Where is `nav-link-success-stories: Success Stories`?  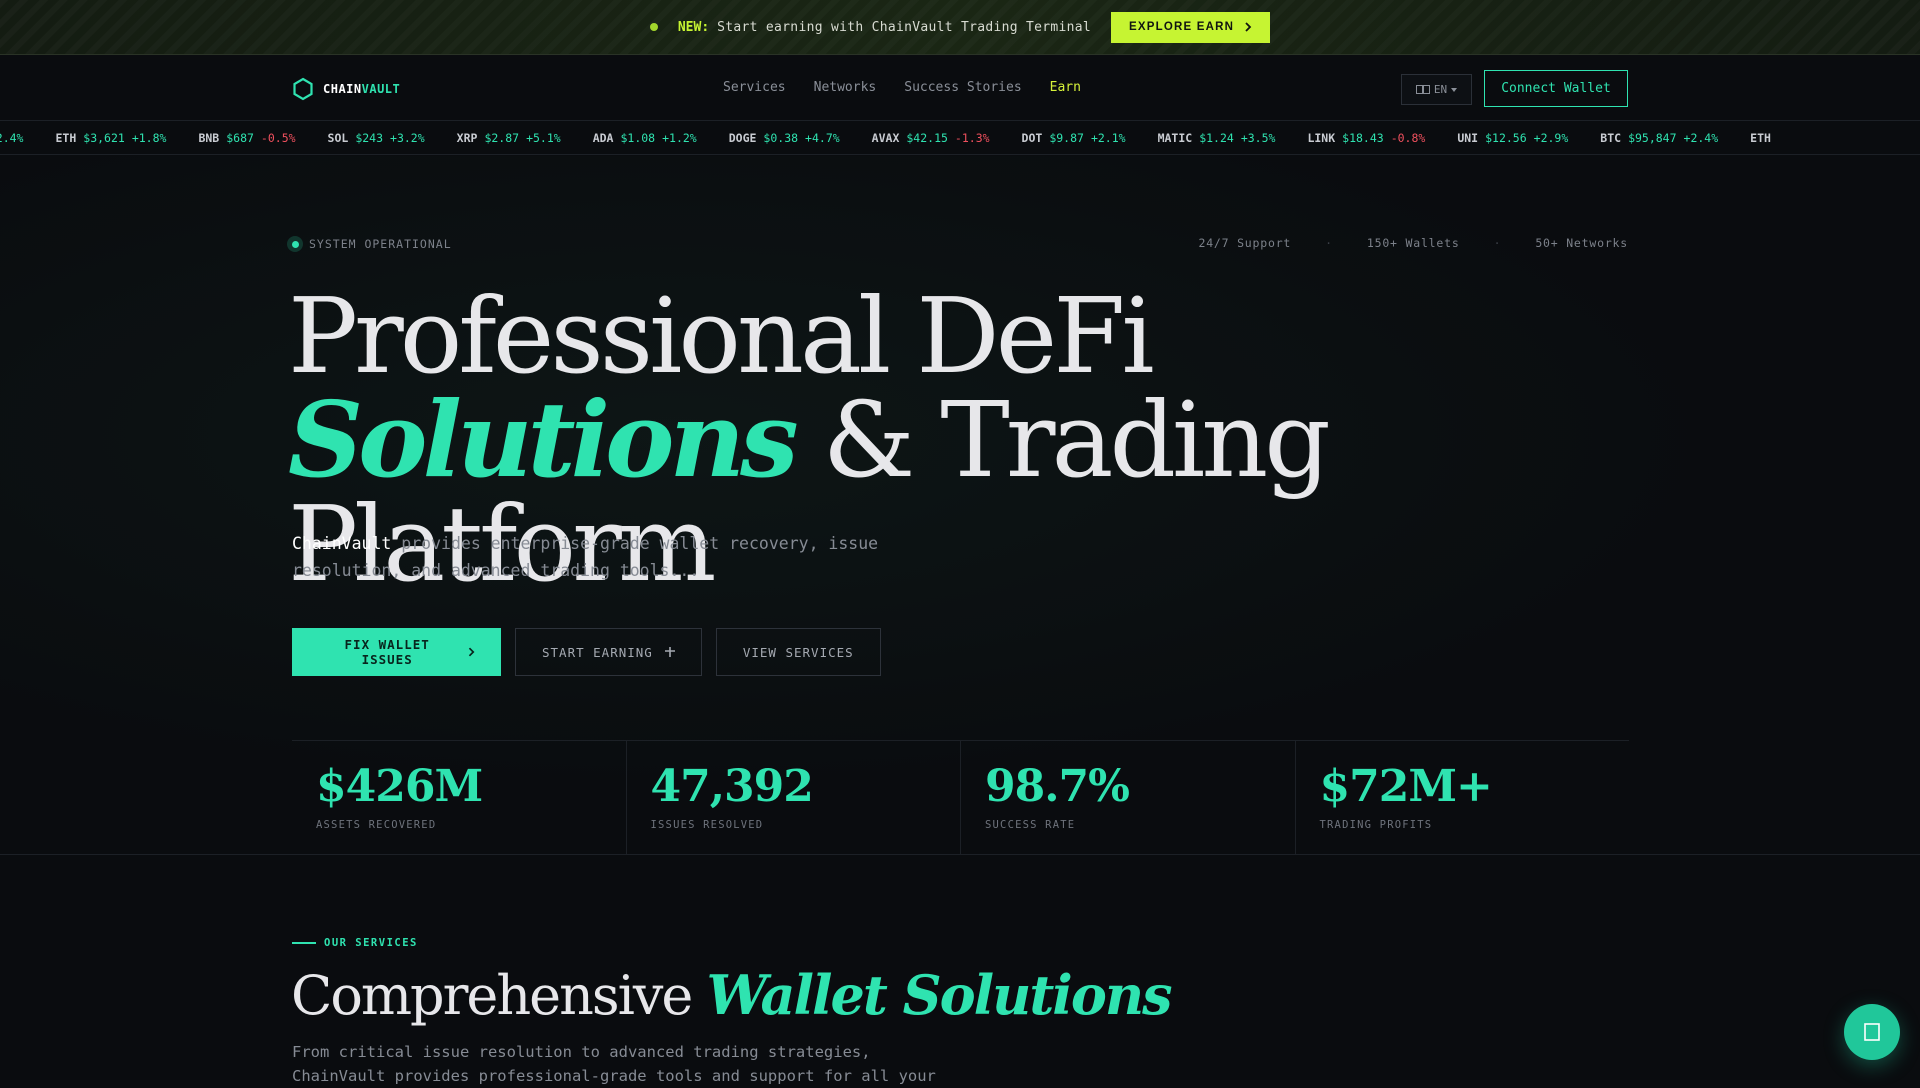
nav-link-success-stories: Success Stories is located at coordinates (962, 87).